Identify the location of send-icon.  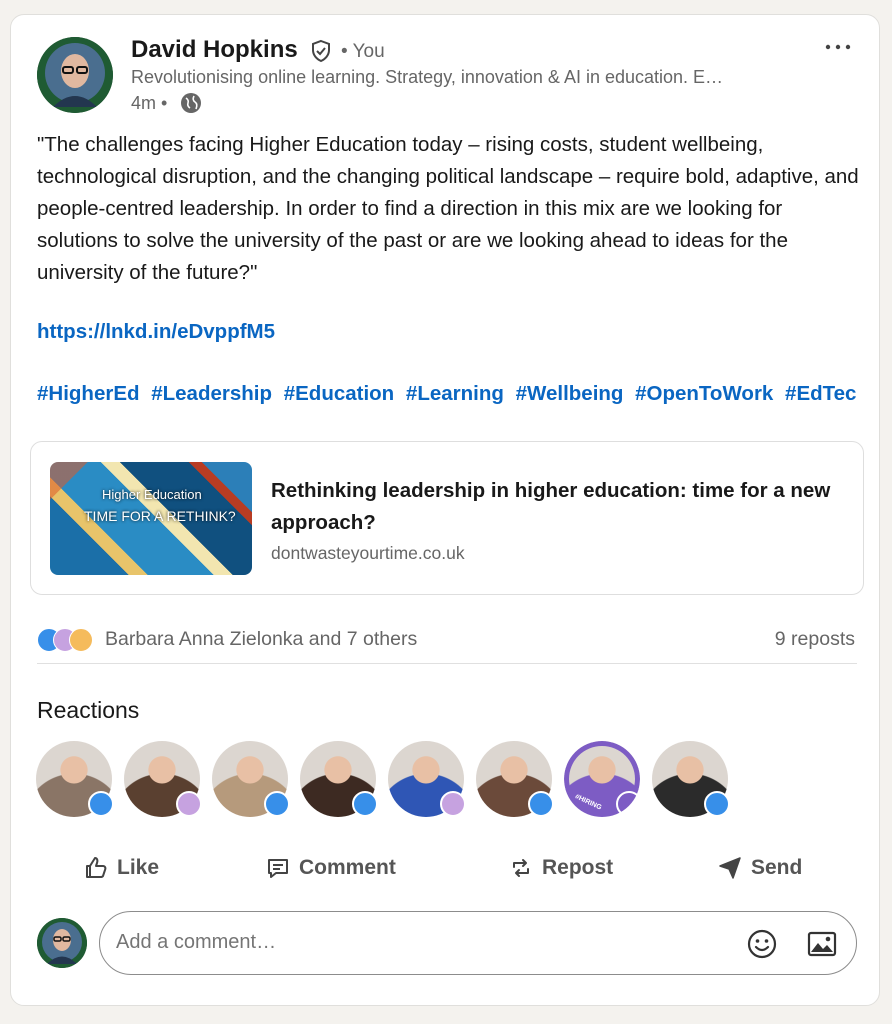
(730, 868).